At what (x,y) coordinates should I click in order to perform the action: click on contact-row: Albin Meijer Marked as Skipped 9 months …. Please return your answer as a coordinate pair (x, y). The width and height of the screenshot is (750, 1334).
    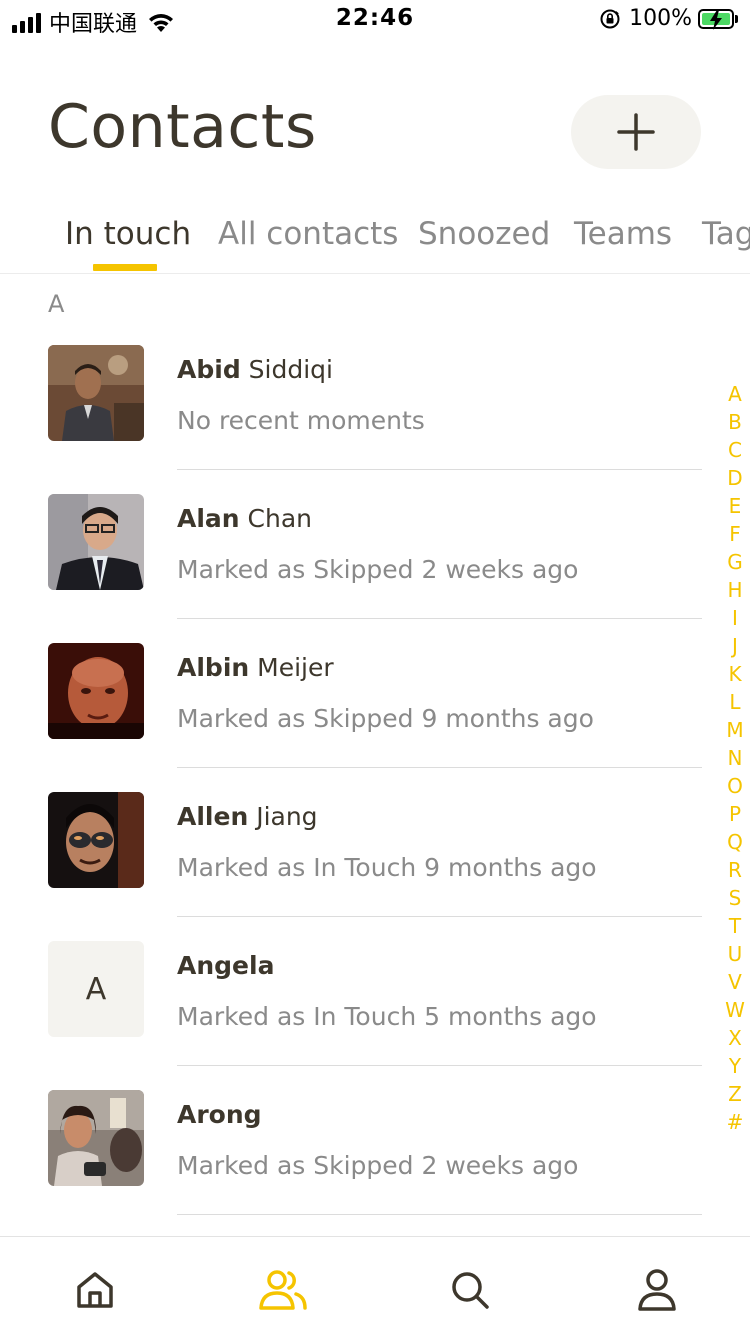
    Looking at the image, I should click on (356, 717).